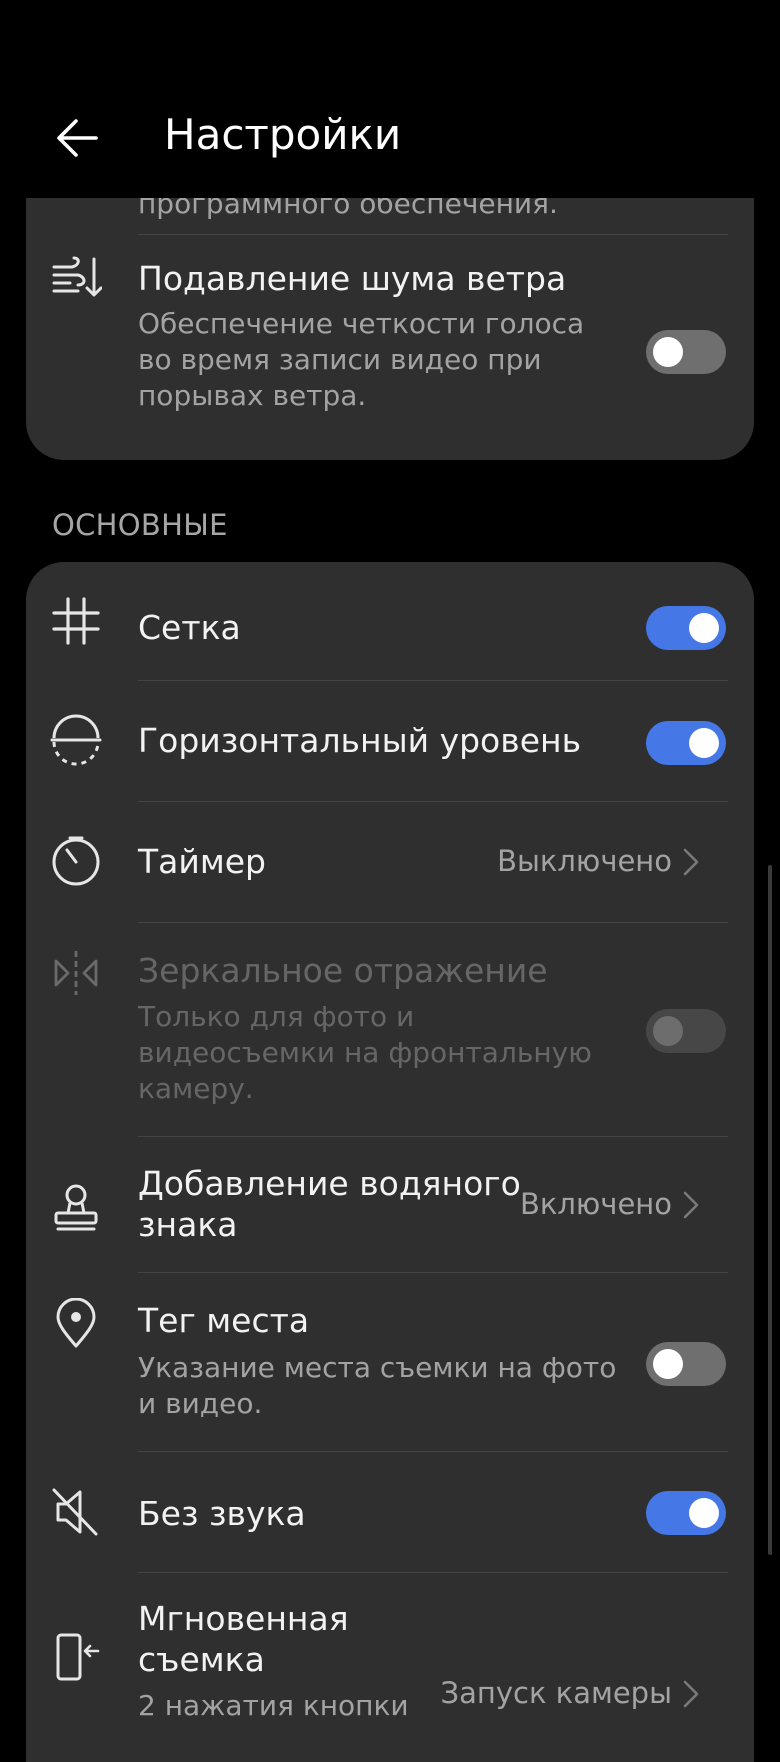  I want to click on location-pin-icon, so click(76, 1324).